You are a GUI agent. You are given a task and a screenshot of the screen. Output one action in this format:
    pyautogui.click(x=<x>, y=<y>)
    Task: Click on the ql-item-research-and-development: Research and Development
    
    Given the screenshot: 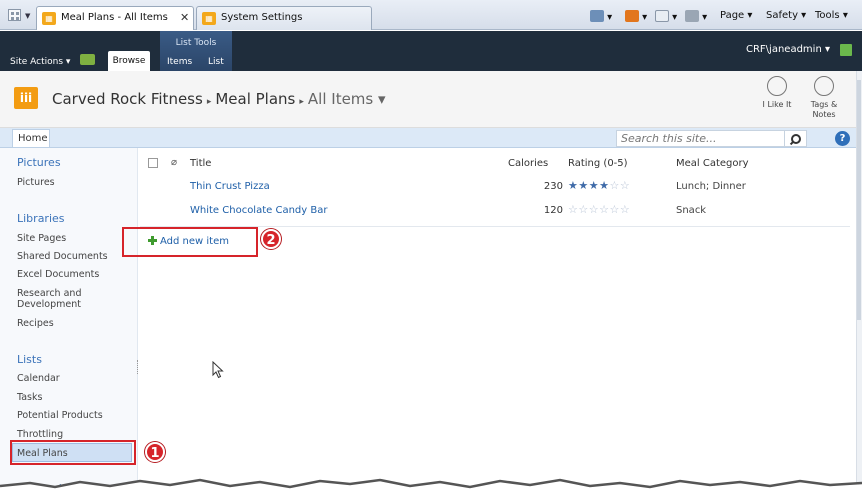 What is the action you would take?
    pyautogui.click(x=62, y=299)
    